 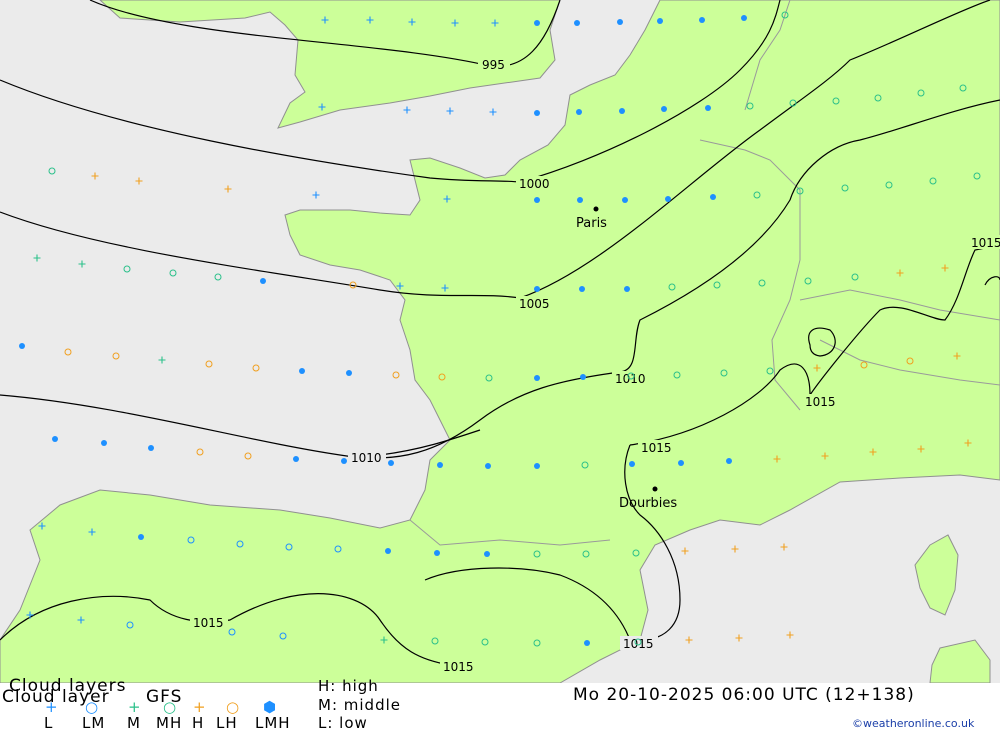 What do you see at coordinates (94, 723) in the screenshot?
I see `legend-cat-lm: LM` at bounding box center [94, 723].